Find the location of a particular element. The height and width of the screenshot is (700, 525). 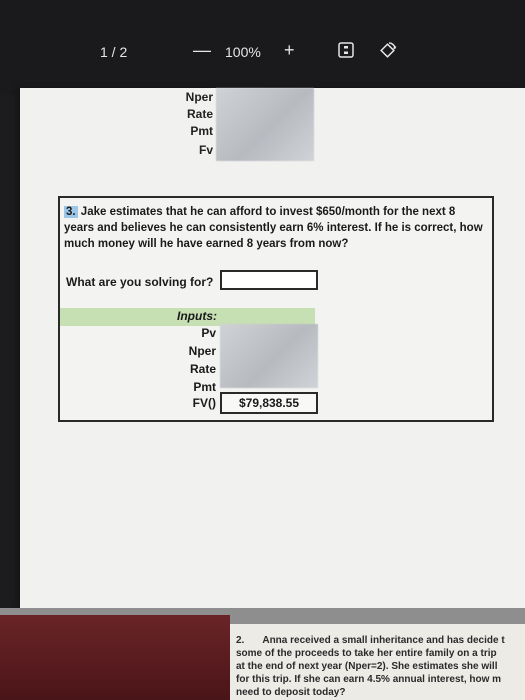

fit-page-icon is located at coordinates (346, 50).